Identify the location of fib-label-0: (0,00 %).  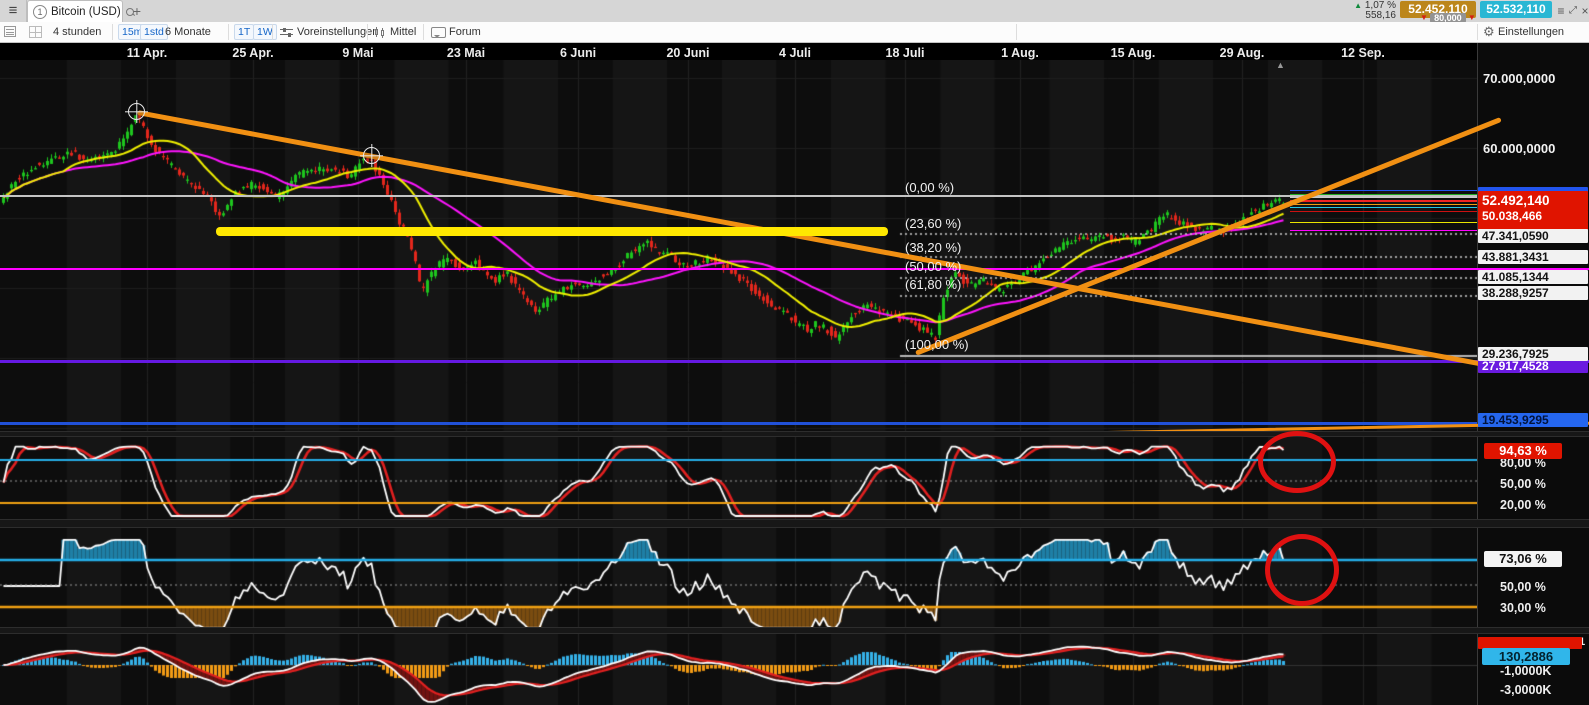
(930, 187).